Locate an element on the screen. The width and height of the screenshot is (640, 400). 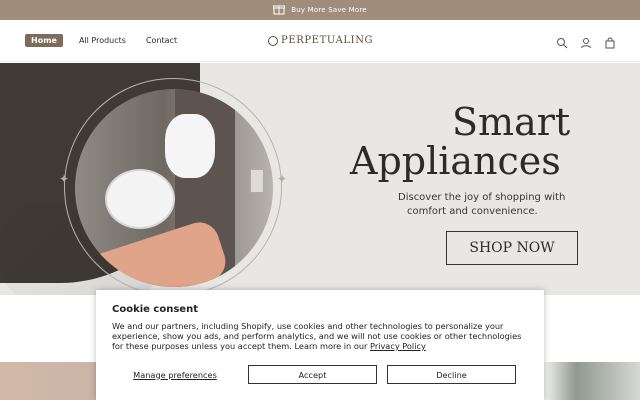
site-logo: PERPETUALING is located at coordinates (320, 40).